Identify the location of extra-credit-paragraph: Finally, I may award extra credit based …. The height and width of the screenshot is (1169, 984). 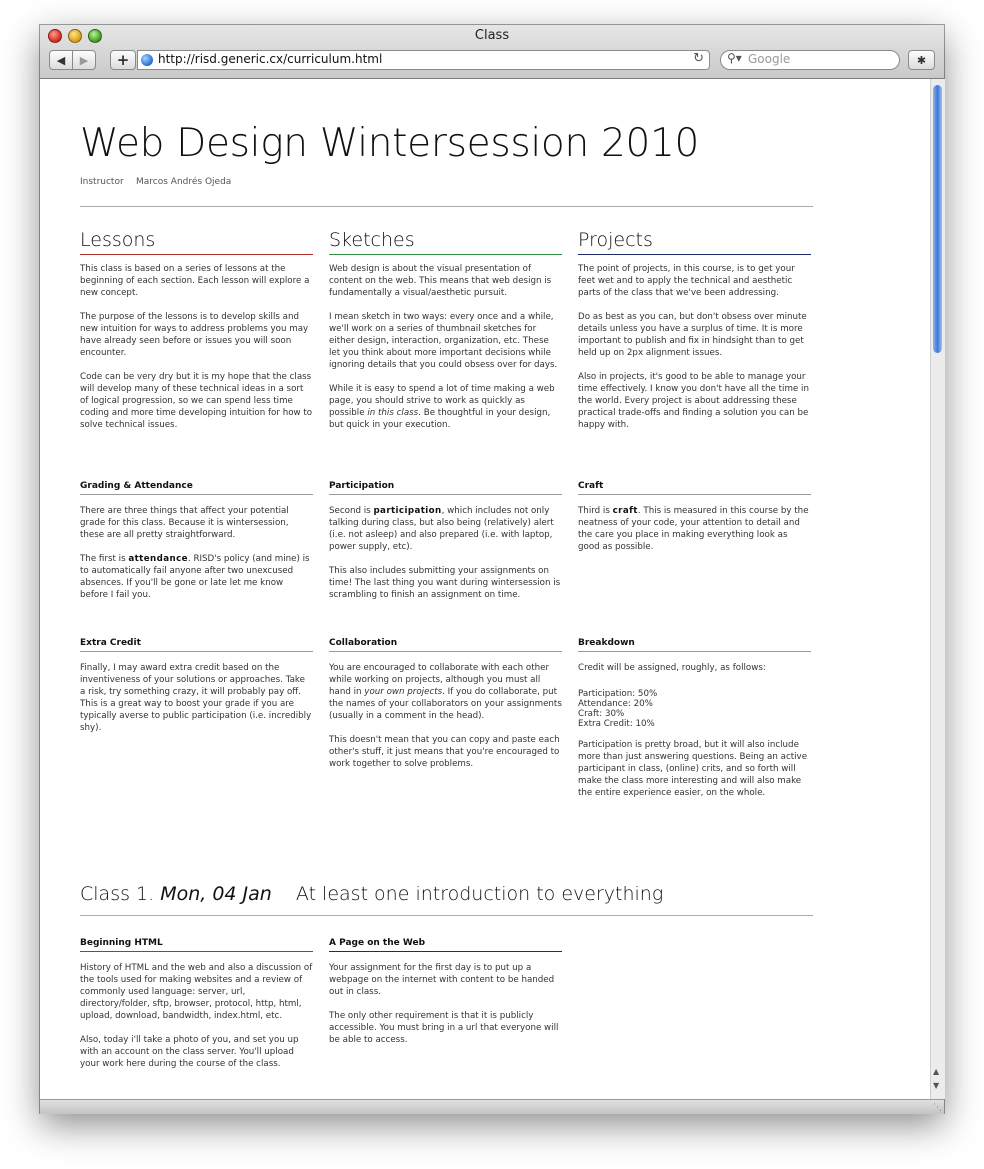
(196, 698).